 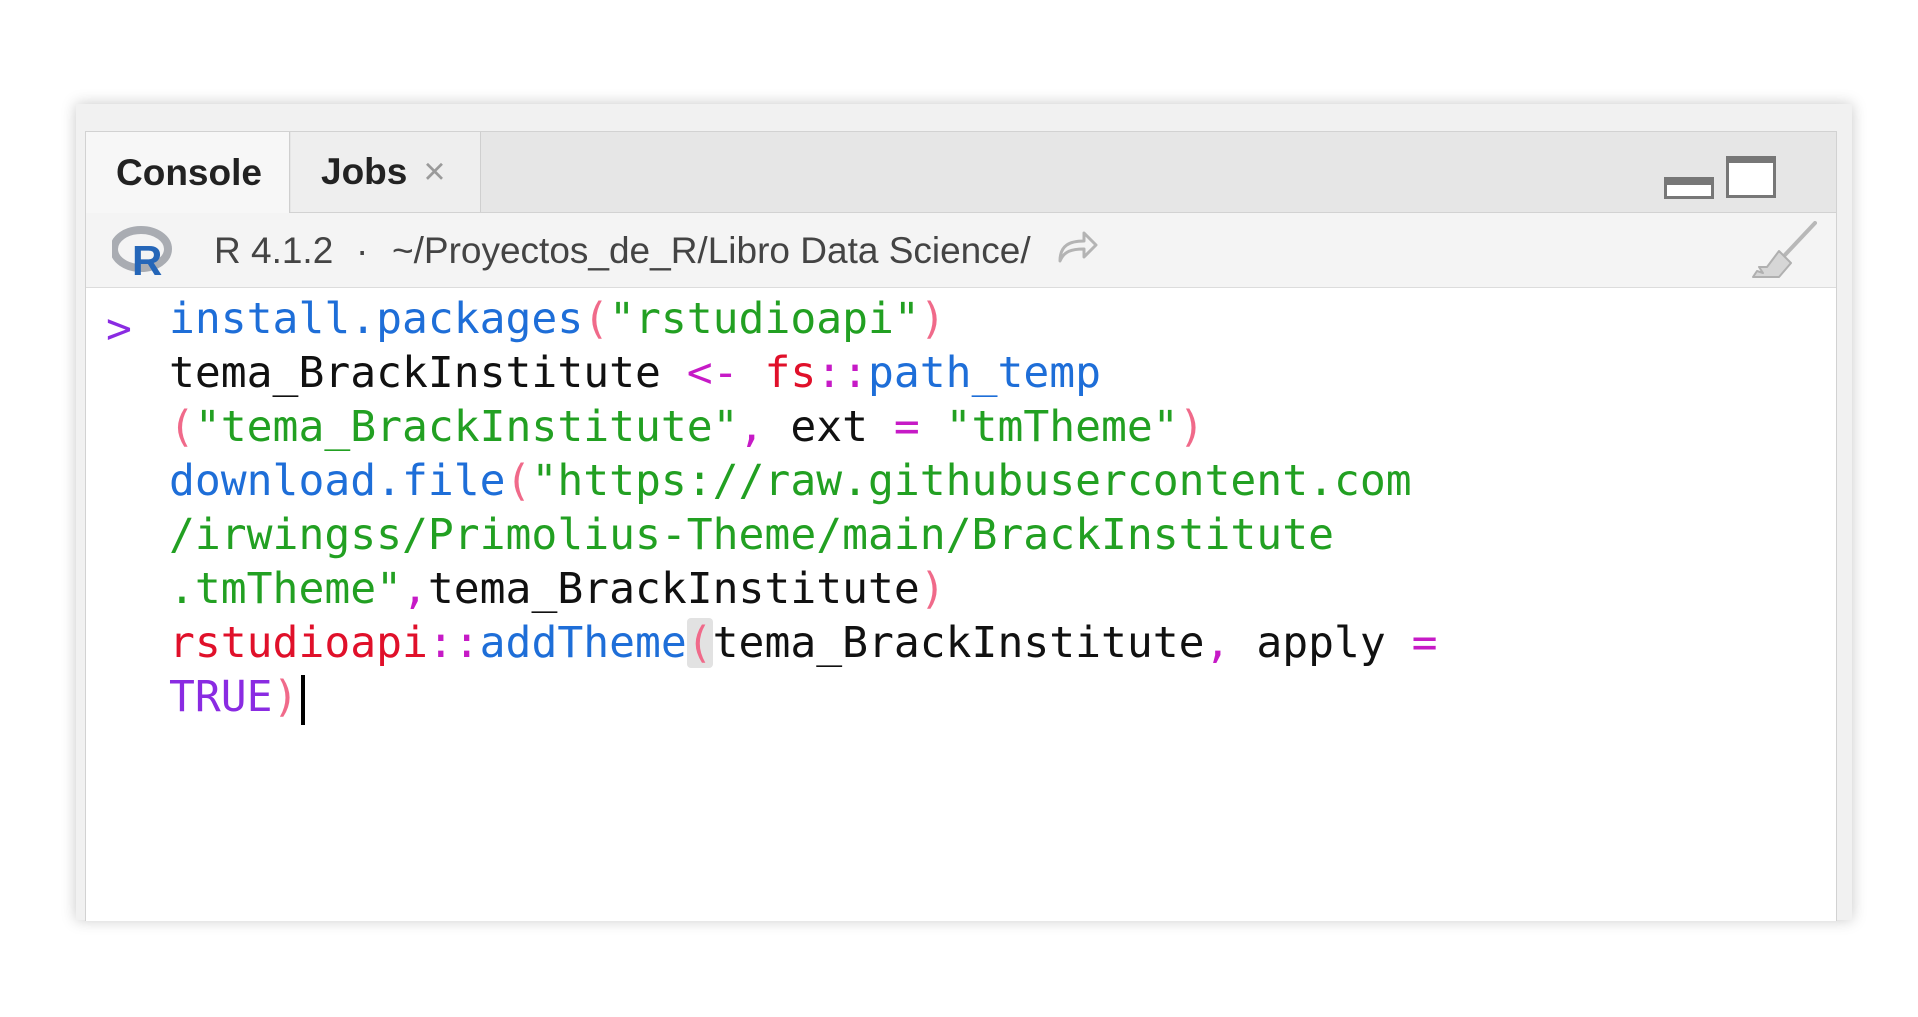 I want to click on code-token: install.packages, so click(x=376, y=319).